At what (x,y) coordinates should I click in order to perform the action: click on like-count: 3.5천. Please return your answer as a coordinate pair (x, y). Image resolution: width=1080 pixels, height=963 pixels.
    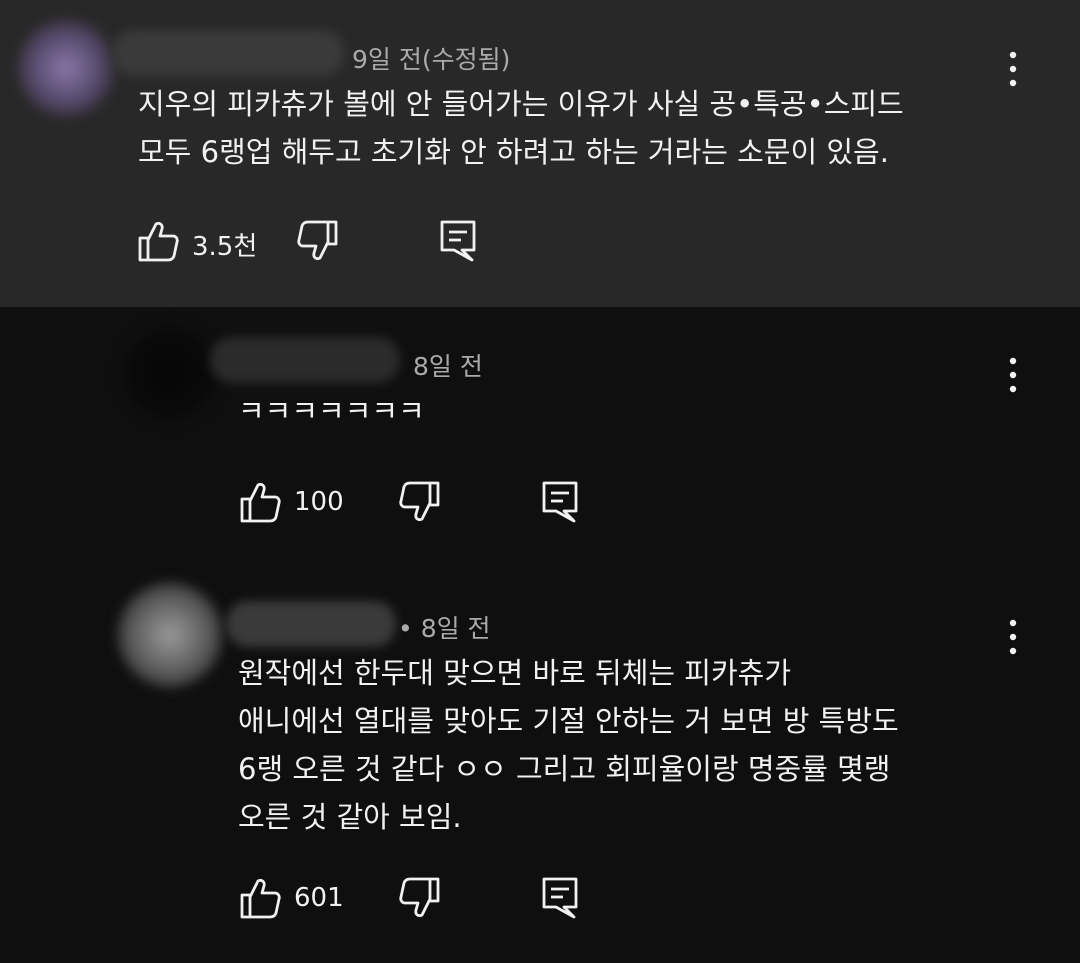
    Looking at the image, I should click on (225, 247).